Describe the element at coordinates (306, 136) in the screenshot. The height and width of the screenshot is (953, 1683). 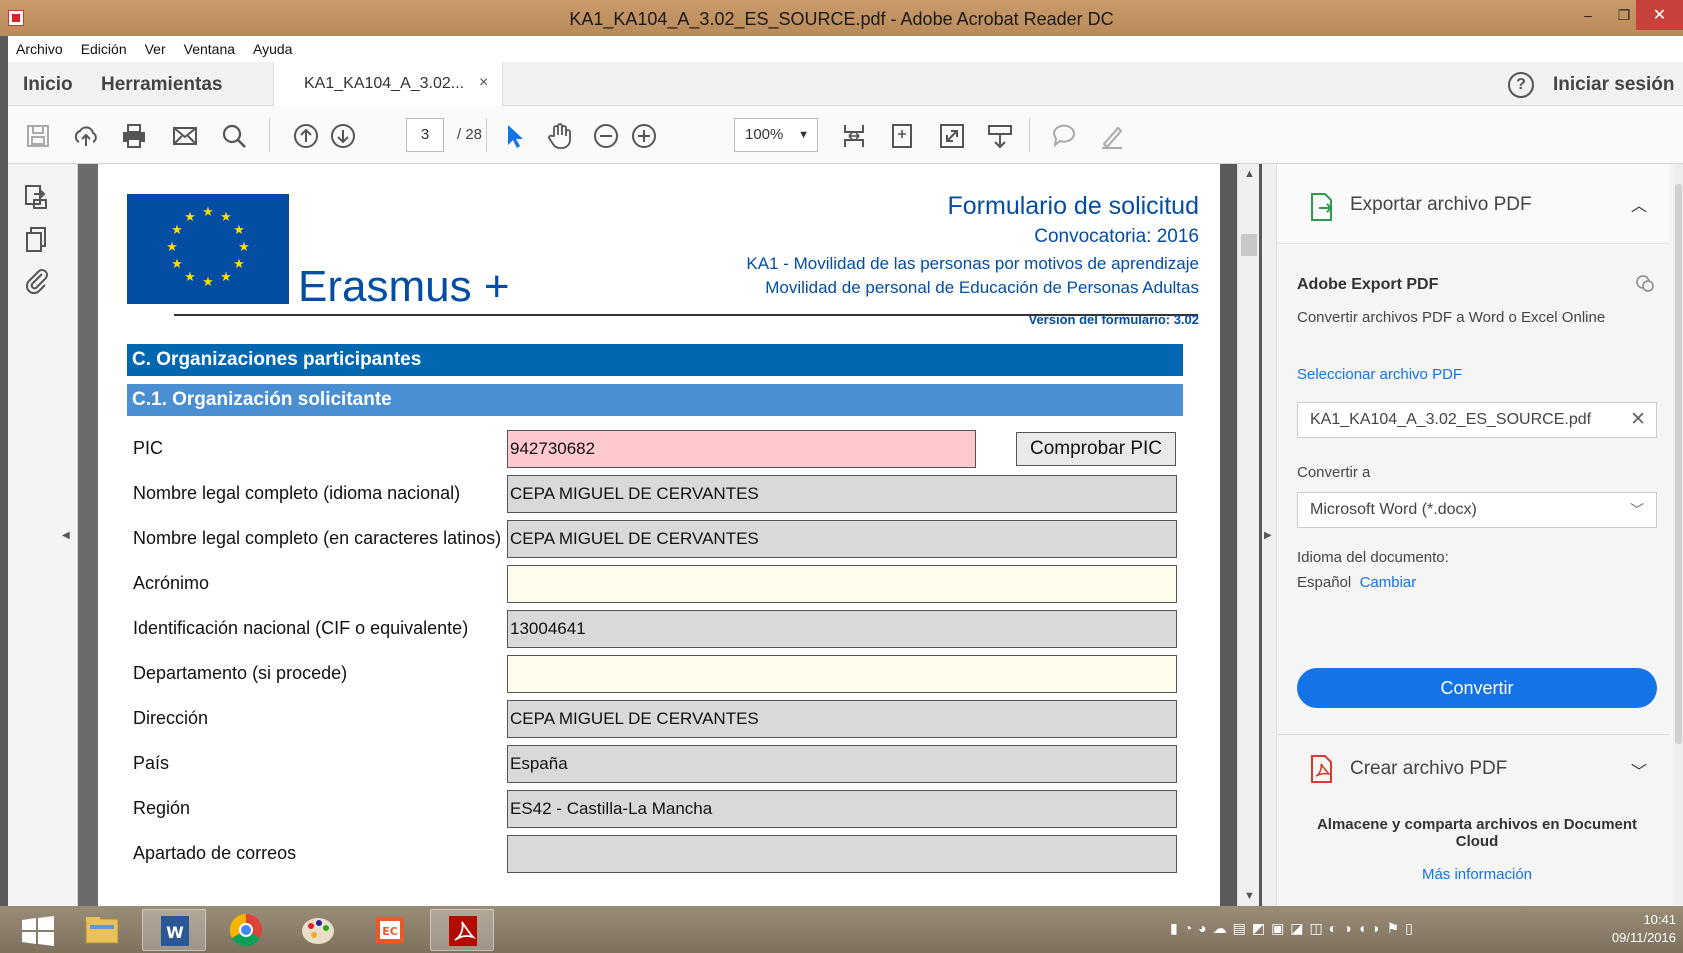
I see `previous-page-icon` at that location.